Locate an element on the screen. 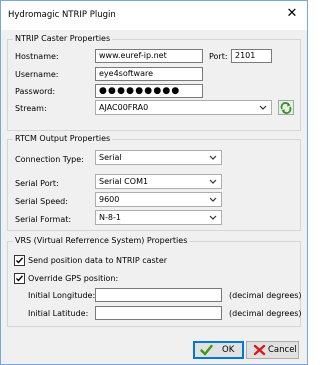 This screenshot has width=320, height=365. serial-port-value: Serial COM1 is located at coordinates (124, 181).